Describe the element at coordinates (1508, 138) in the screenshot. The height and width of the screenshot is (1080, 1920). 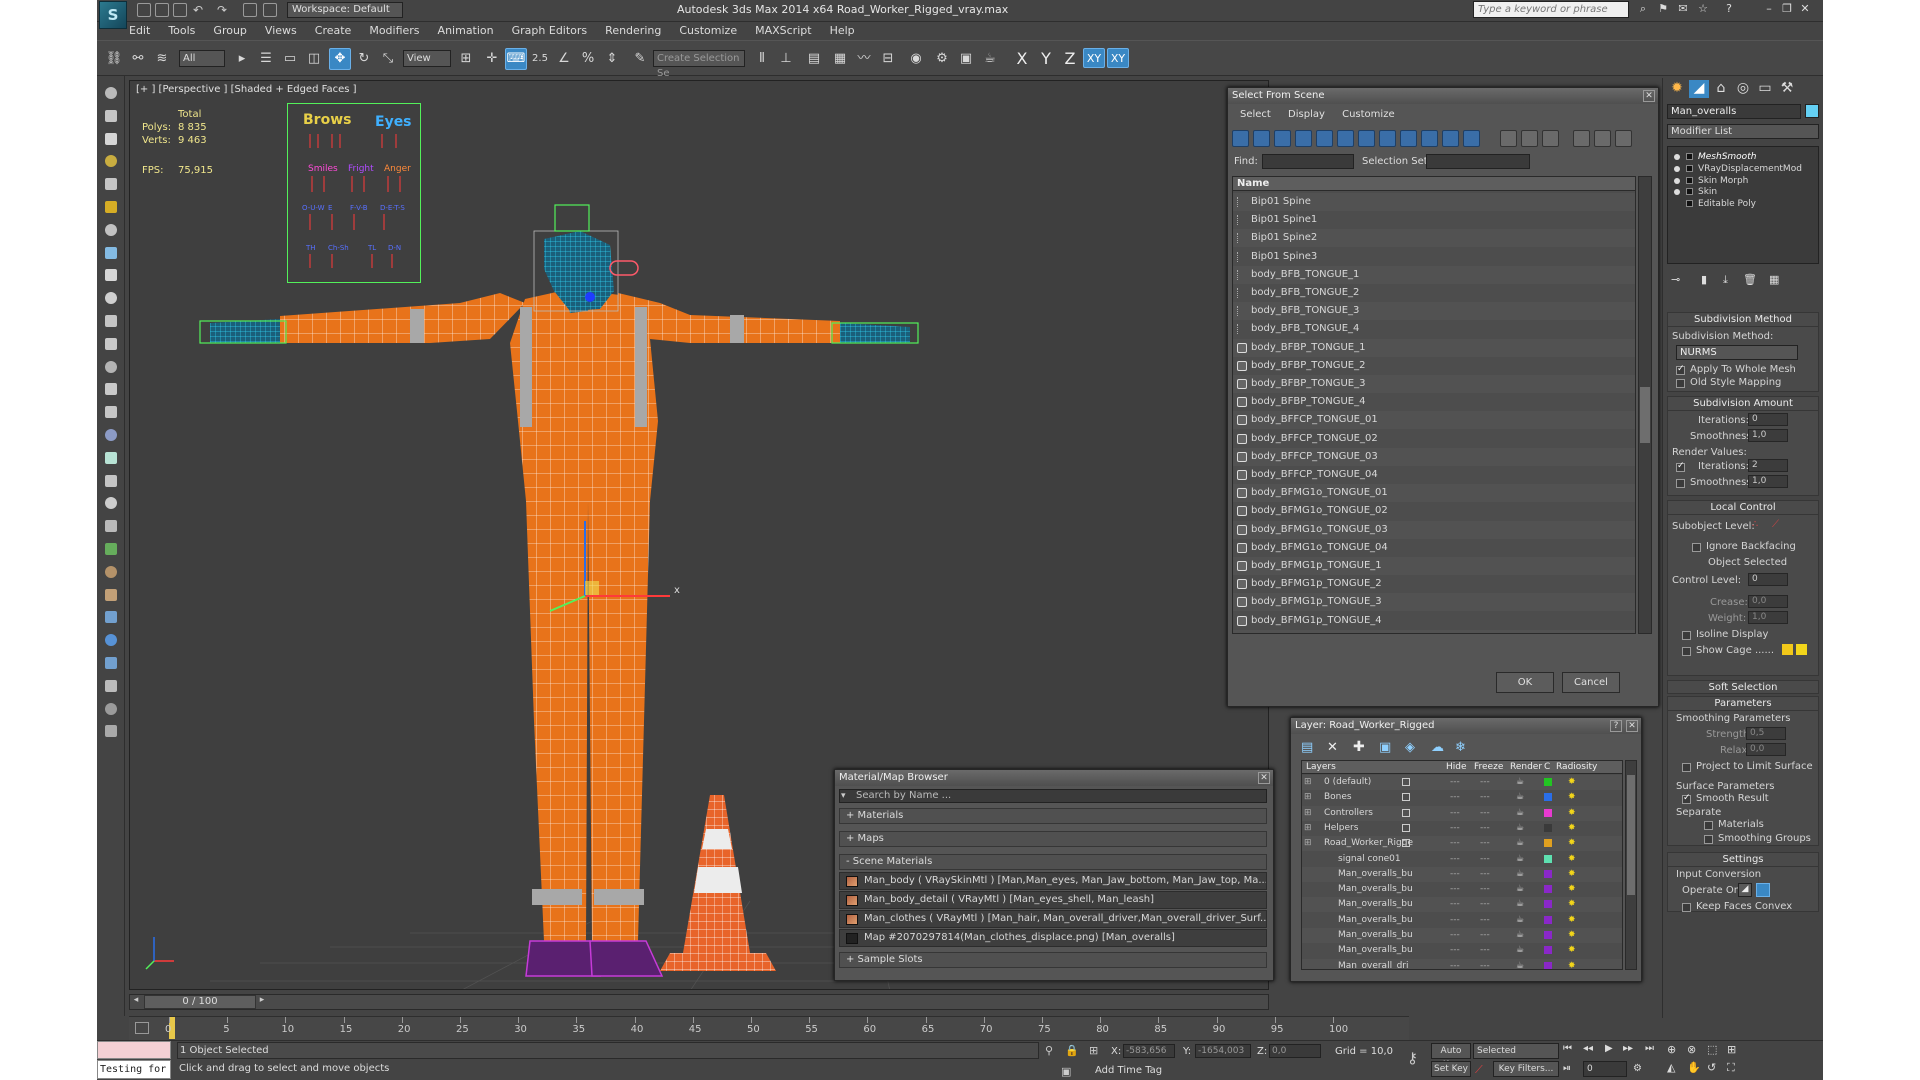
I see `display-filter-13-icon` at that location.